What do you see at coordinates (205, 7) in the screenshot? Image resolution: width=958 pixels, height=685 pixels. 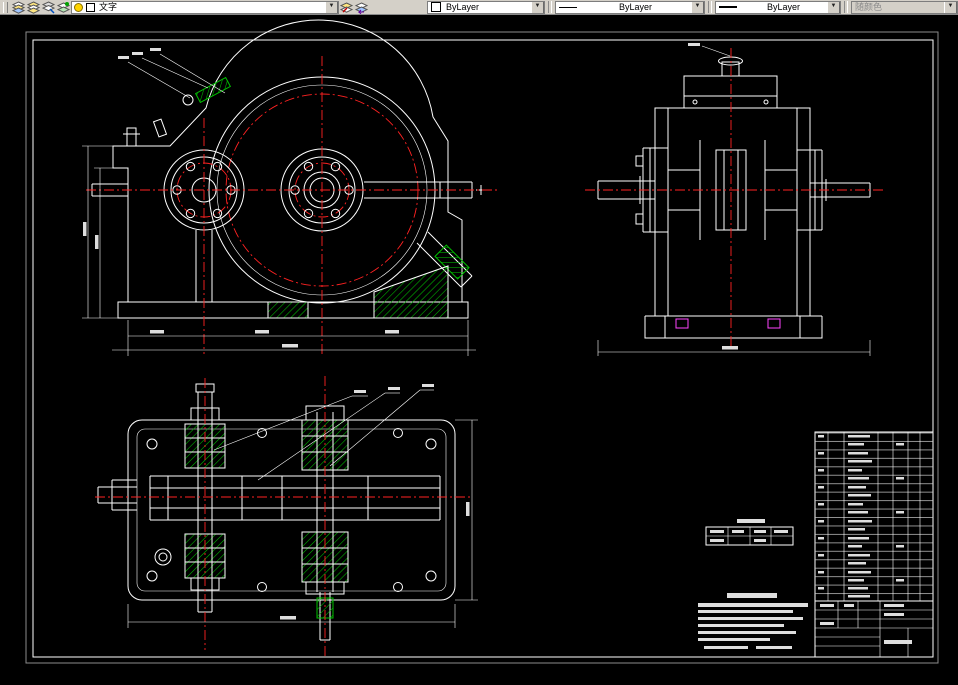 I see `layer-dropdown: 文字 ▼` at bounding box center [205, 7].